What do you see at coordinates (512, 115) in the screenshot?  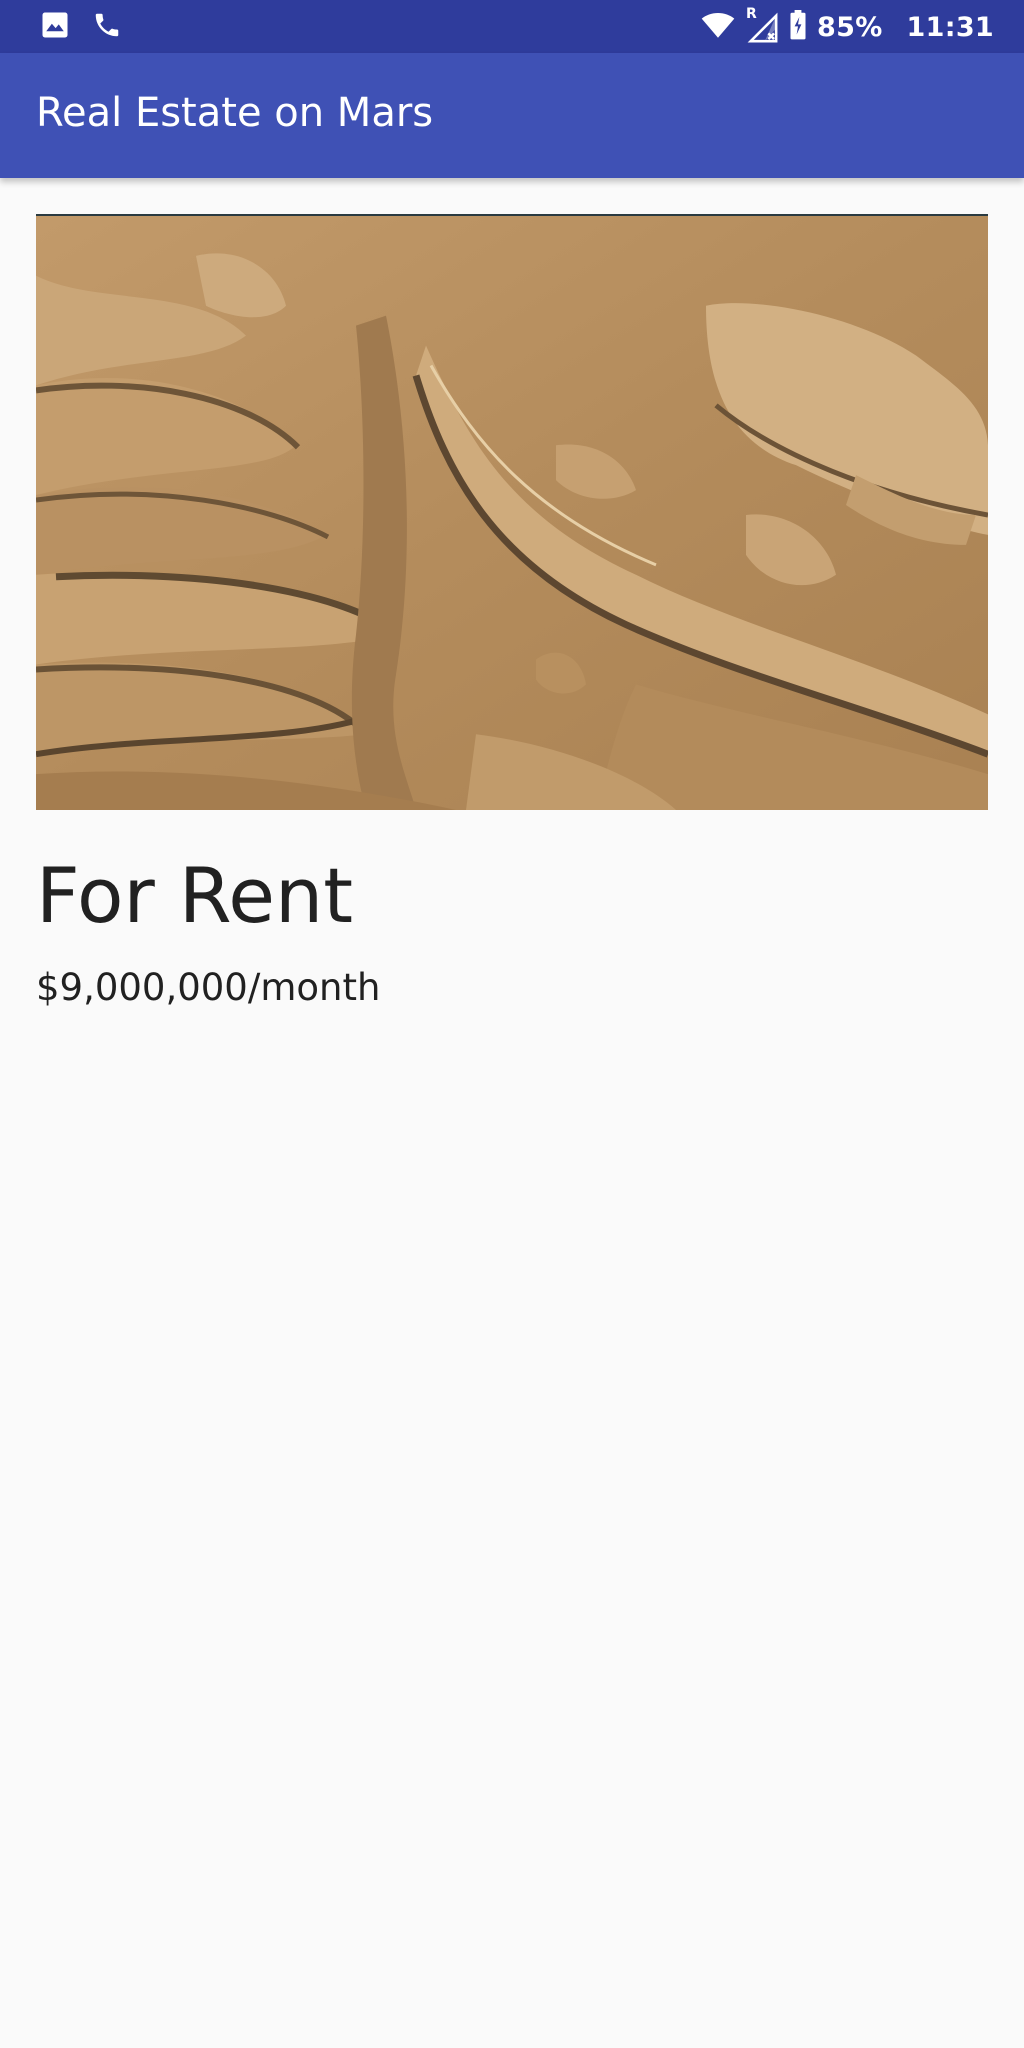 I see `app-bar: Real Estate on Mars` at bounding box center [512, 115].